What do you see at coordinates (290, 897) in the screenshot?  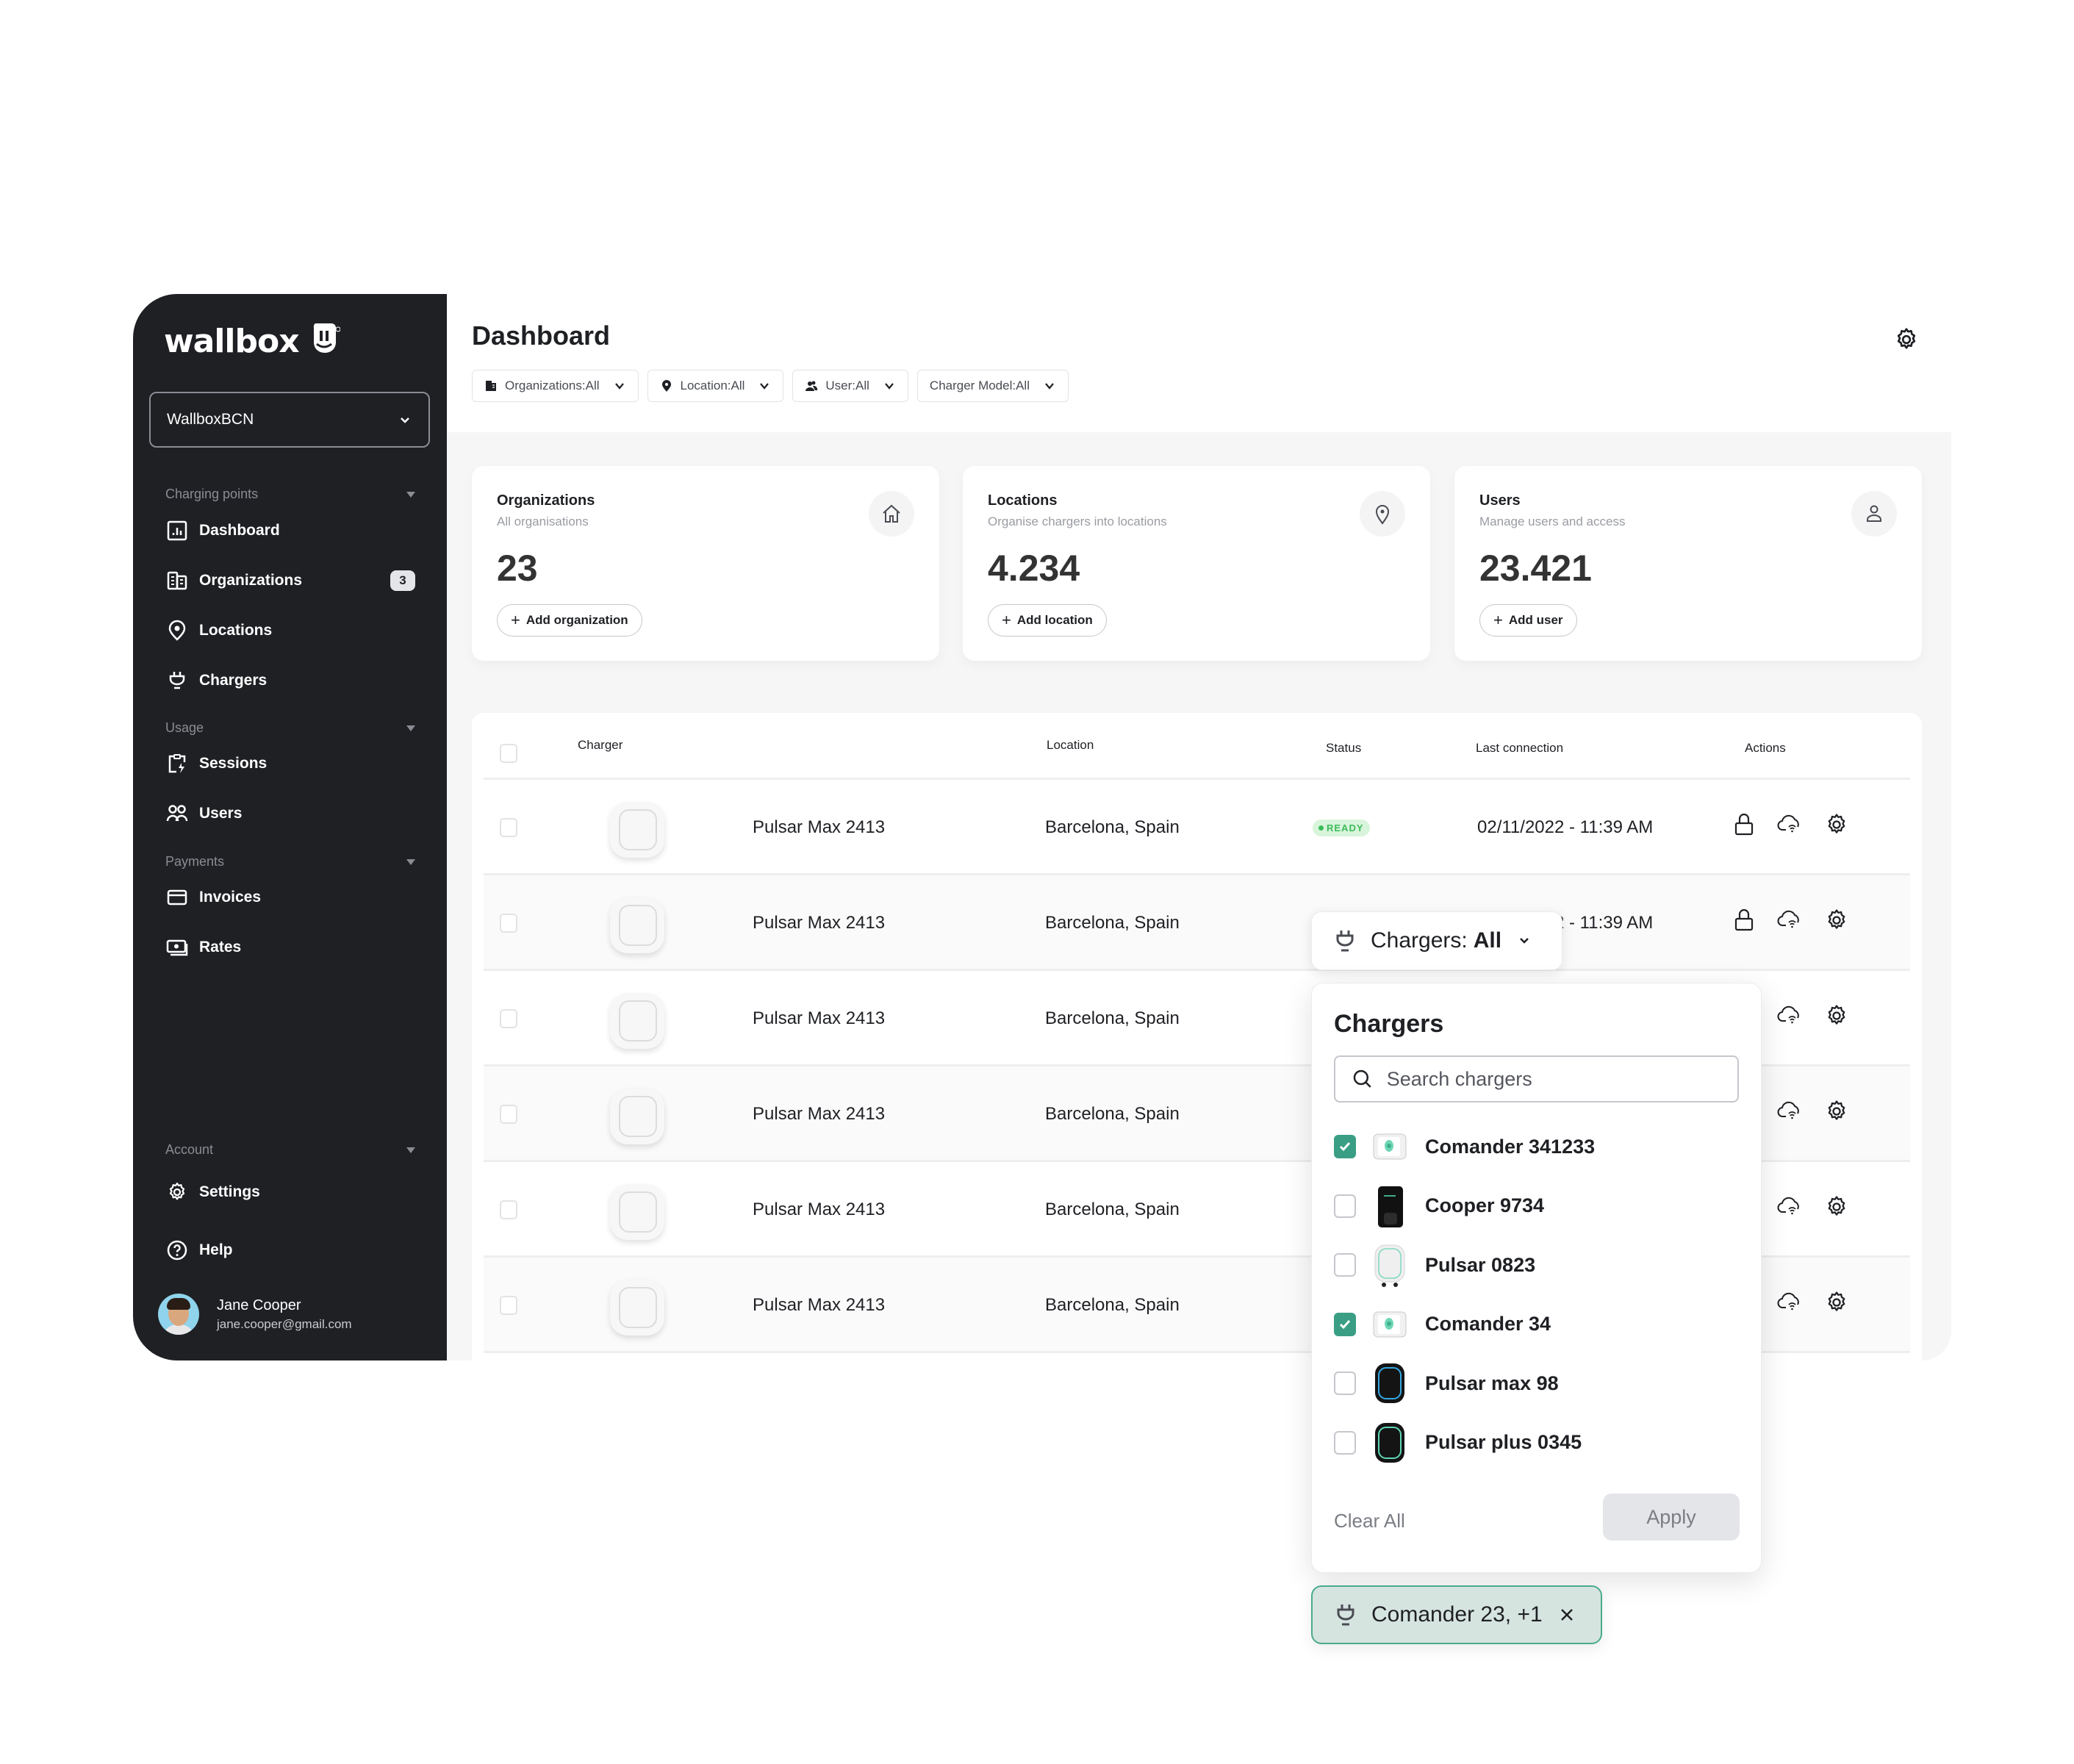 I see `sidebar-item-invoices: Invoices` at bounding box center [290, 897].